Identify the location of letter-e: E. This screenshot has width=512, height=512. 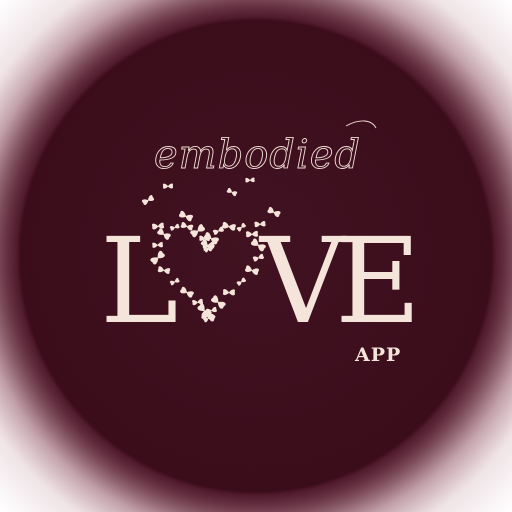
(378, 281).